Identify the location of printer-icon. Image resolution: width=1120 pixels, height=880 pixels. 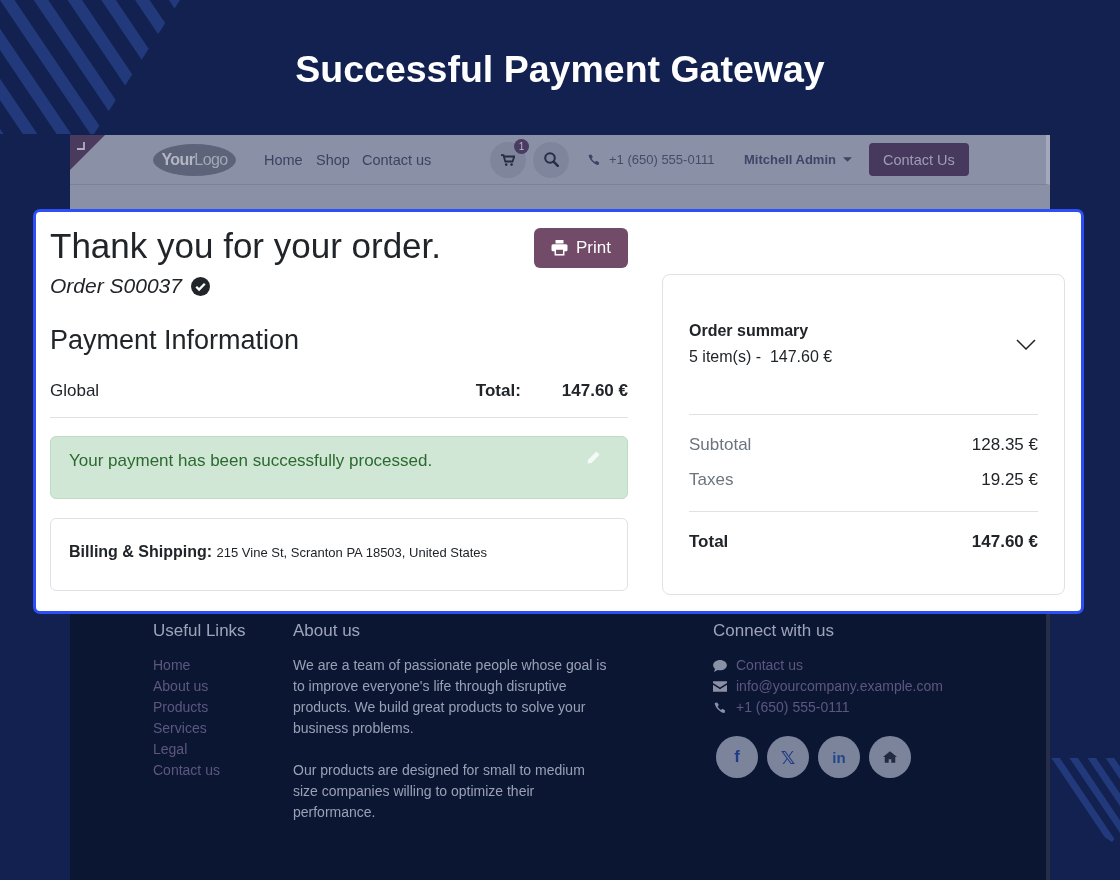
(560, 248).